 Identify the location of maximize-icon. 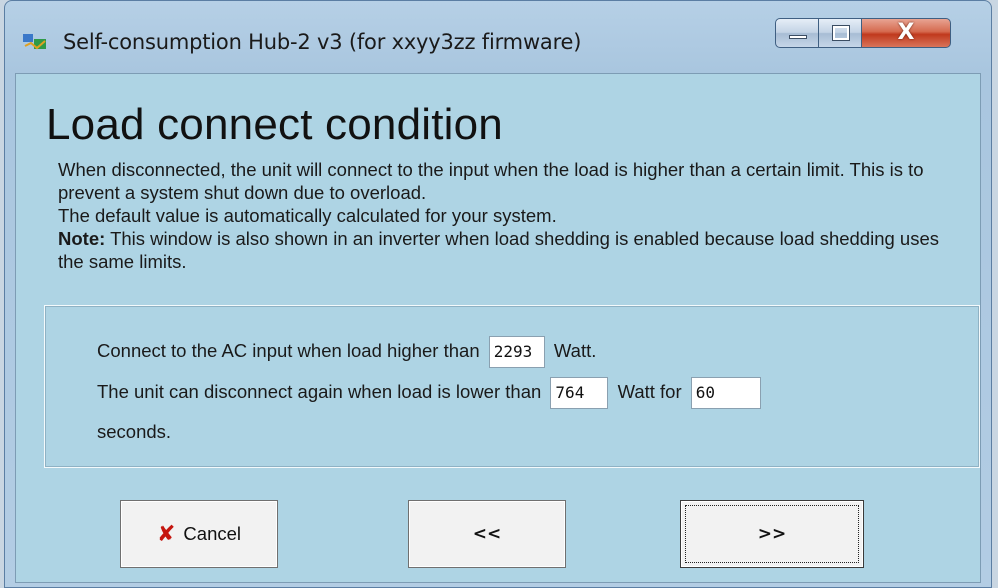
(841, 33).